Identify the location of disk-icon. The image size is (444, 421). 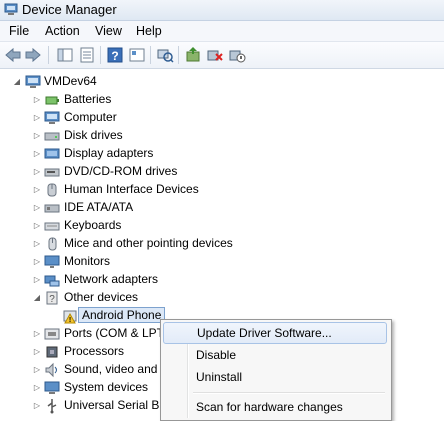
(52, 136).